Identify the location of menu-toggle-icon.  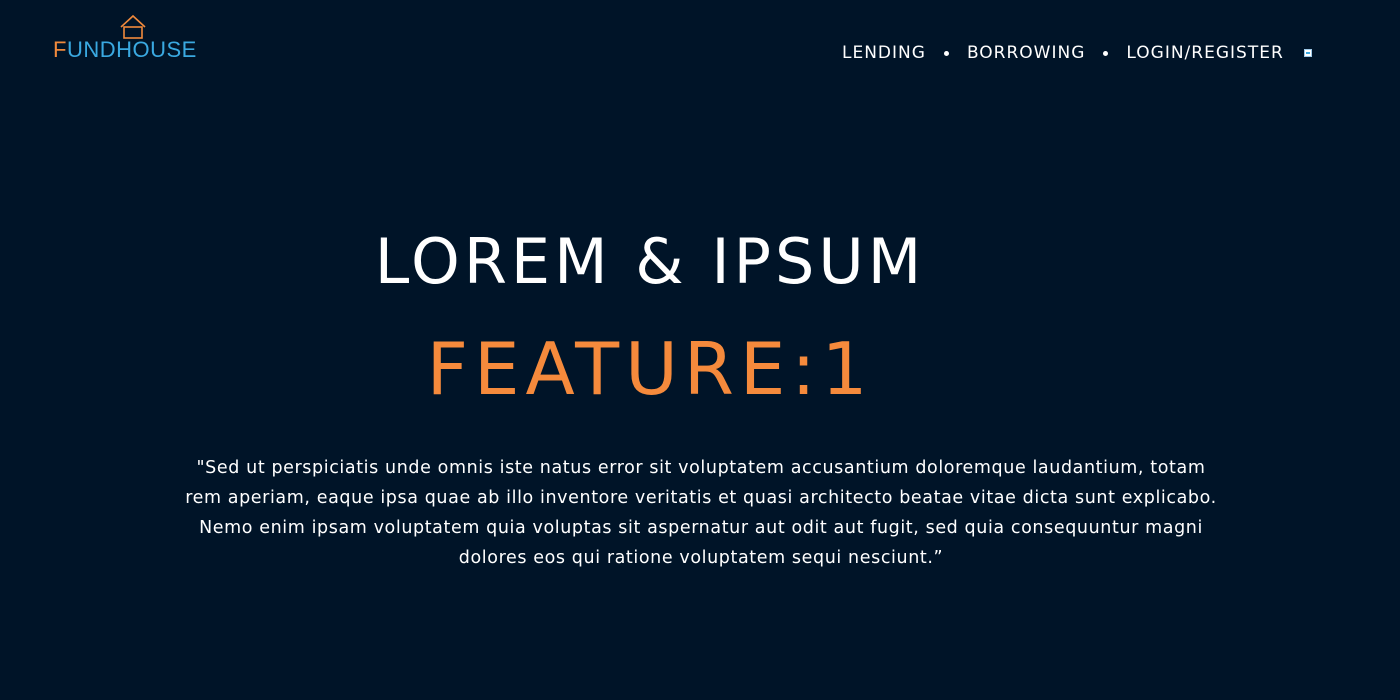
(1307, 53).